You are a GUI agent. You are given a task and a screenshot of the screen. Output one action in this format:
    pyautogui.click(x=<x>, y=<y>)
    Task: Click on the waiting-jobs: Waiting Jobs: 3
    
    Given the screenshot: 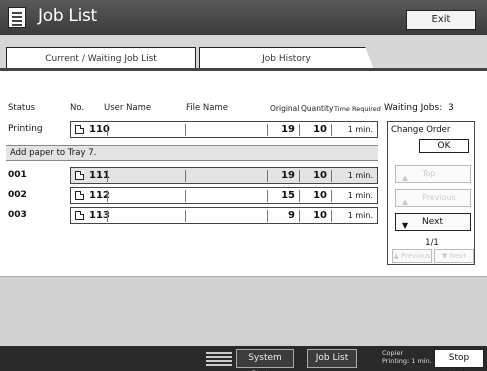 What is the action you would take?
    pyautogui.click(x=419, y=108)
    